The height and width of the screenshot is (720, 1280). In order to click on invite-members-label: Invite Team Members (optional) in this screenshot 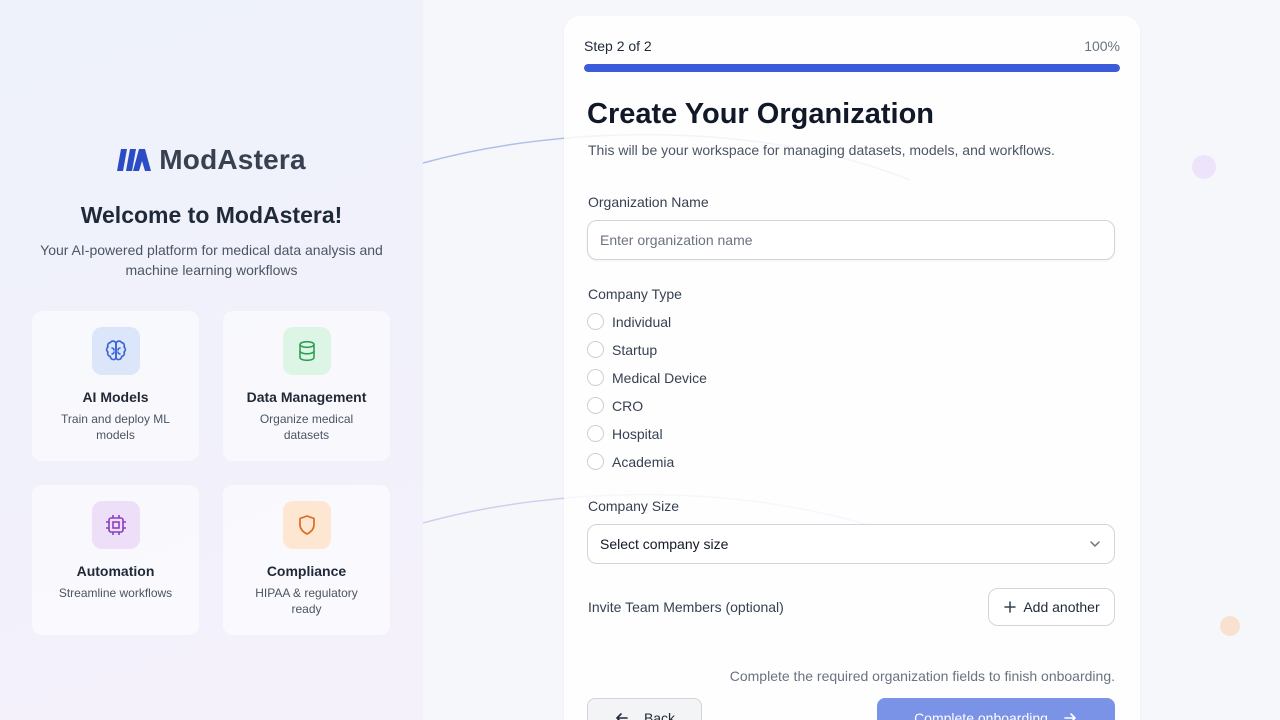, I will do `click(686, 607)`.